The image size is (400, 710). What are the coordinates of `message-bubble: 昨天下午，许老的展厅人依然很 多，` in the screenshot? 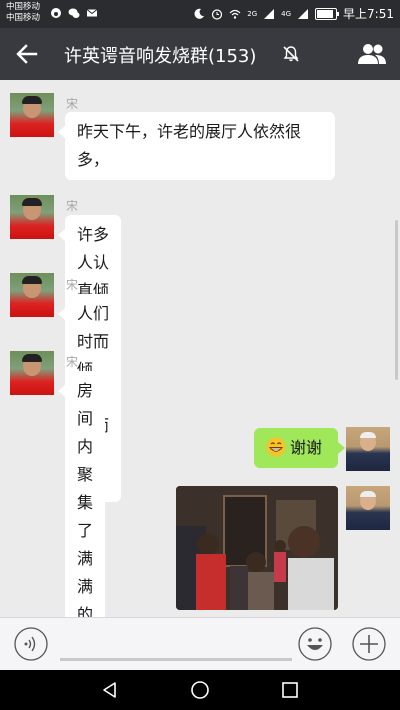 It's located at (196, 146).